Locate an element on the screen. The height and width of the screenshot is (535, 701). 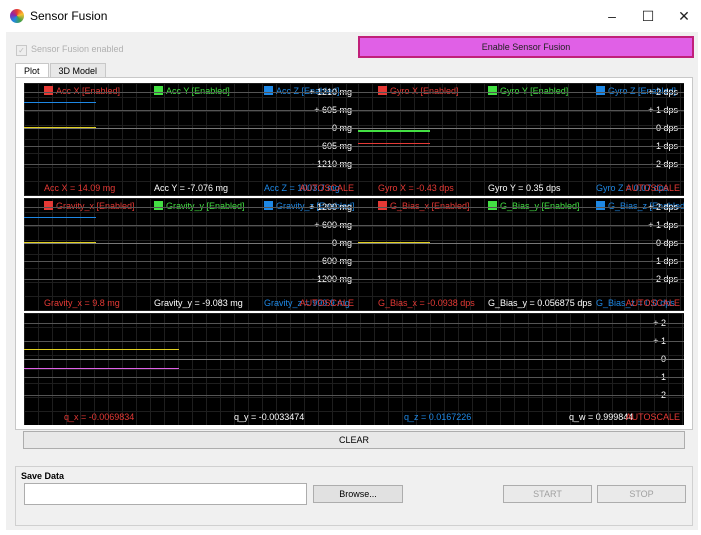
window-title: Sensor Fusion is located at coordinates (69, 16).